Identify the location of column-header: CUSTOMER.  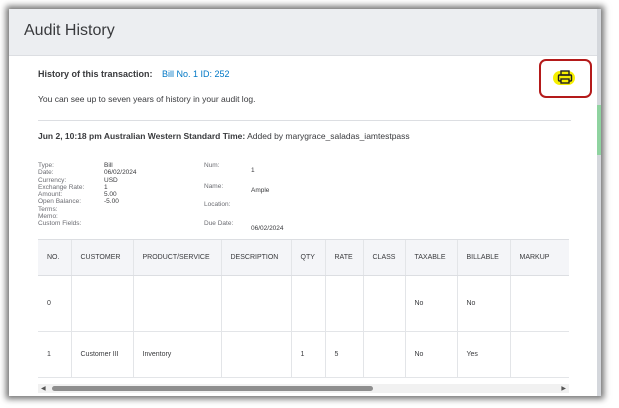
(102, 258).